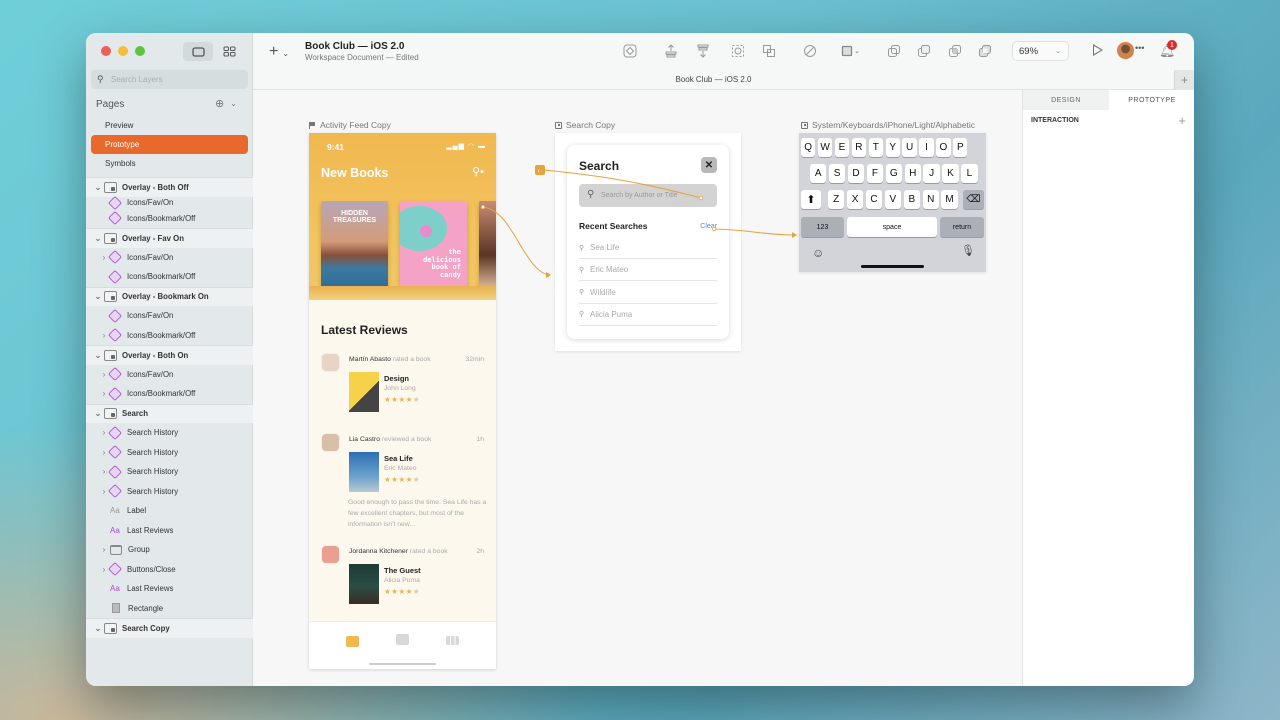 The height and width of the screenshot is (720, 1280). I want to click on key-x: X, so click(855, 199).